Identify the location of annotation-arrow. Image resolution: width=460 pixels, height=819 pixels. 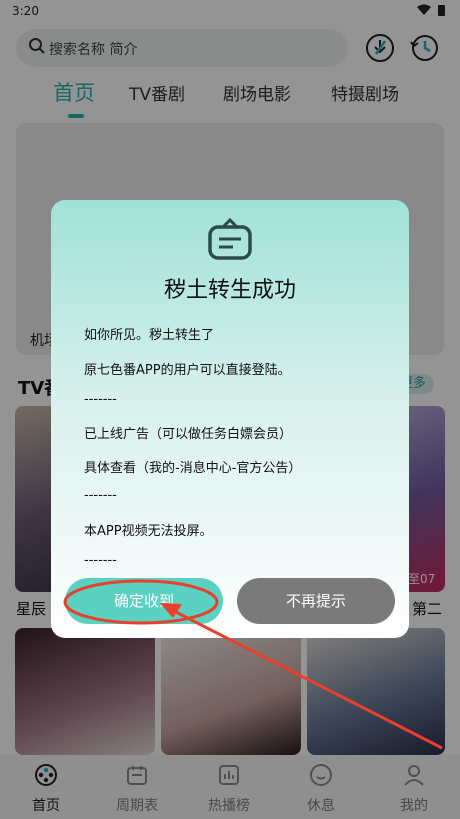
(301, 676).